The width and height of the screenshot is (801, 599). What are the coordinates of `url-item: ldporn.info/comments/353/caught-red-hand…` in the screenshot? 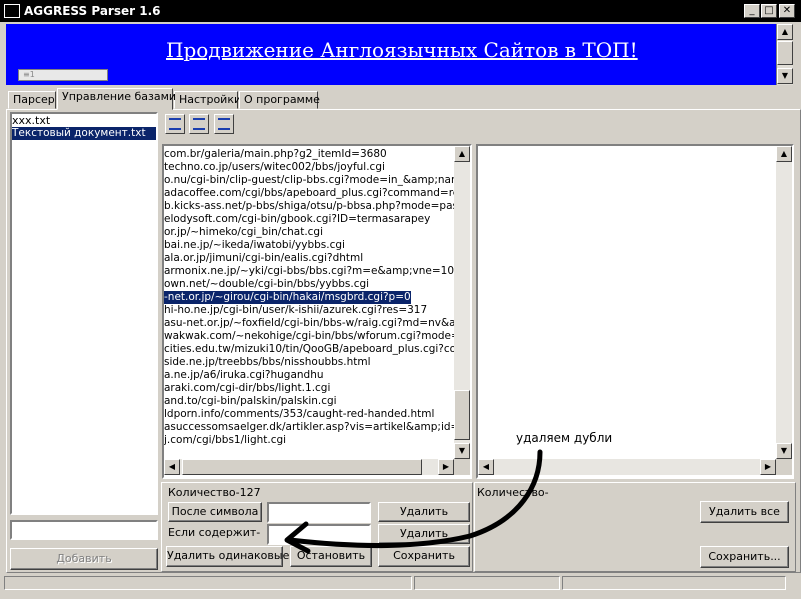 It's located at (299, 414).